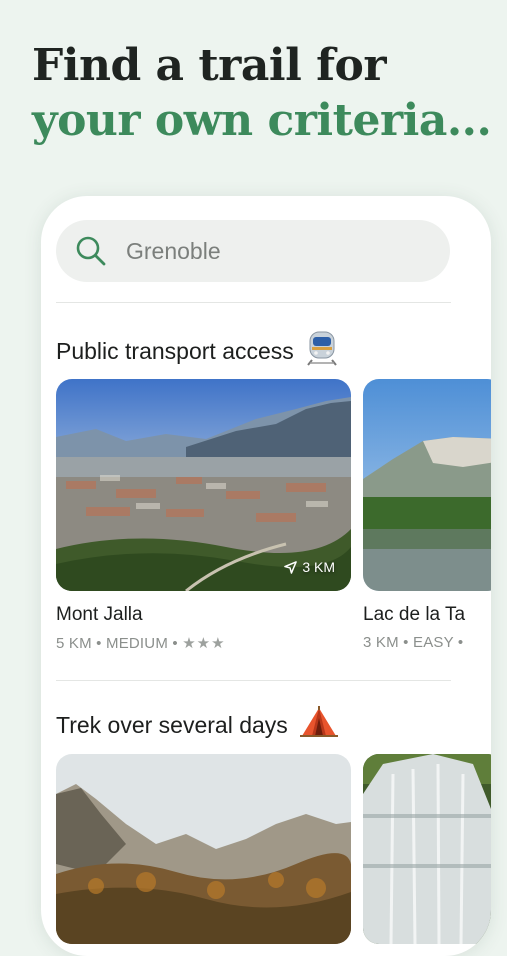 The image size is (507, 956). I want to click on search-icon, so click(91, 251).